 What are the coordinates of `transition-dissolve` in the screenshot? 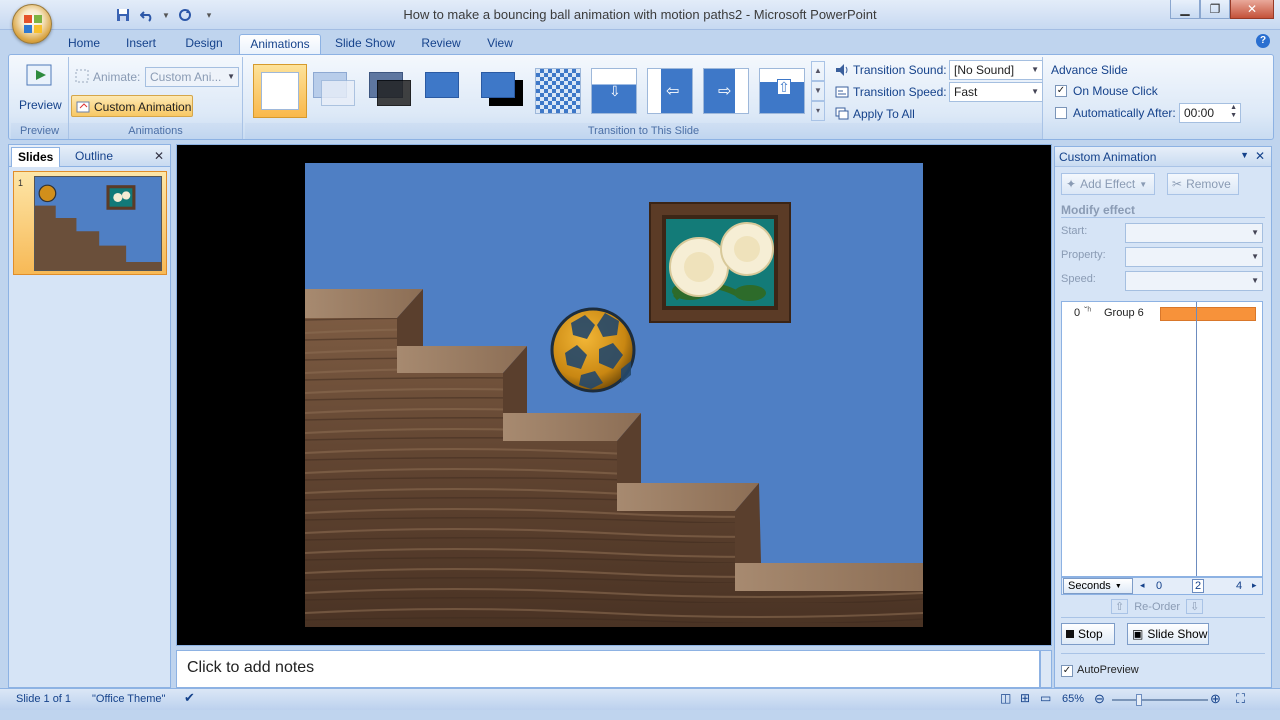 It's located at (558, 91).